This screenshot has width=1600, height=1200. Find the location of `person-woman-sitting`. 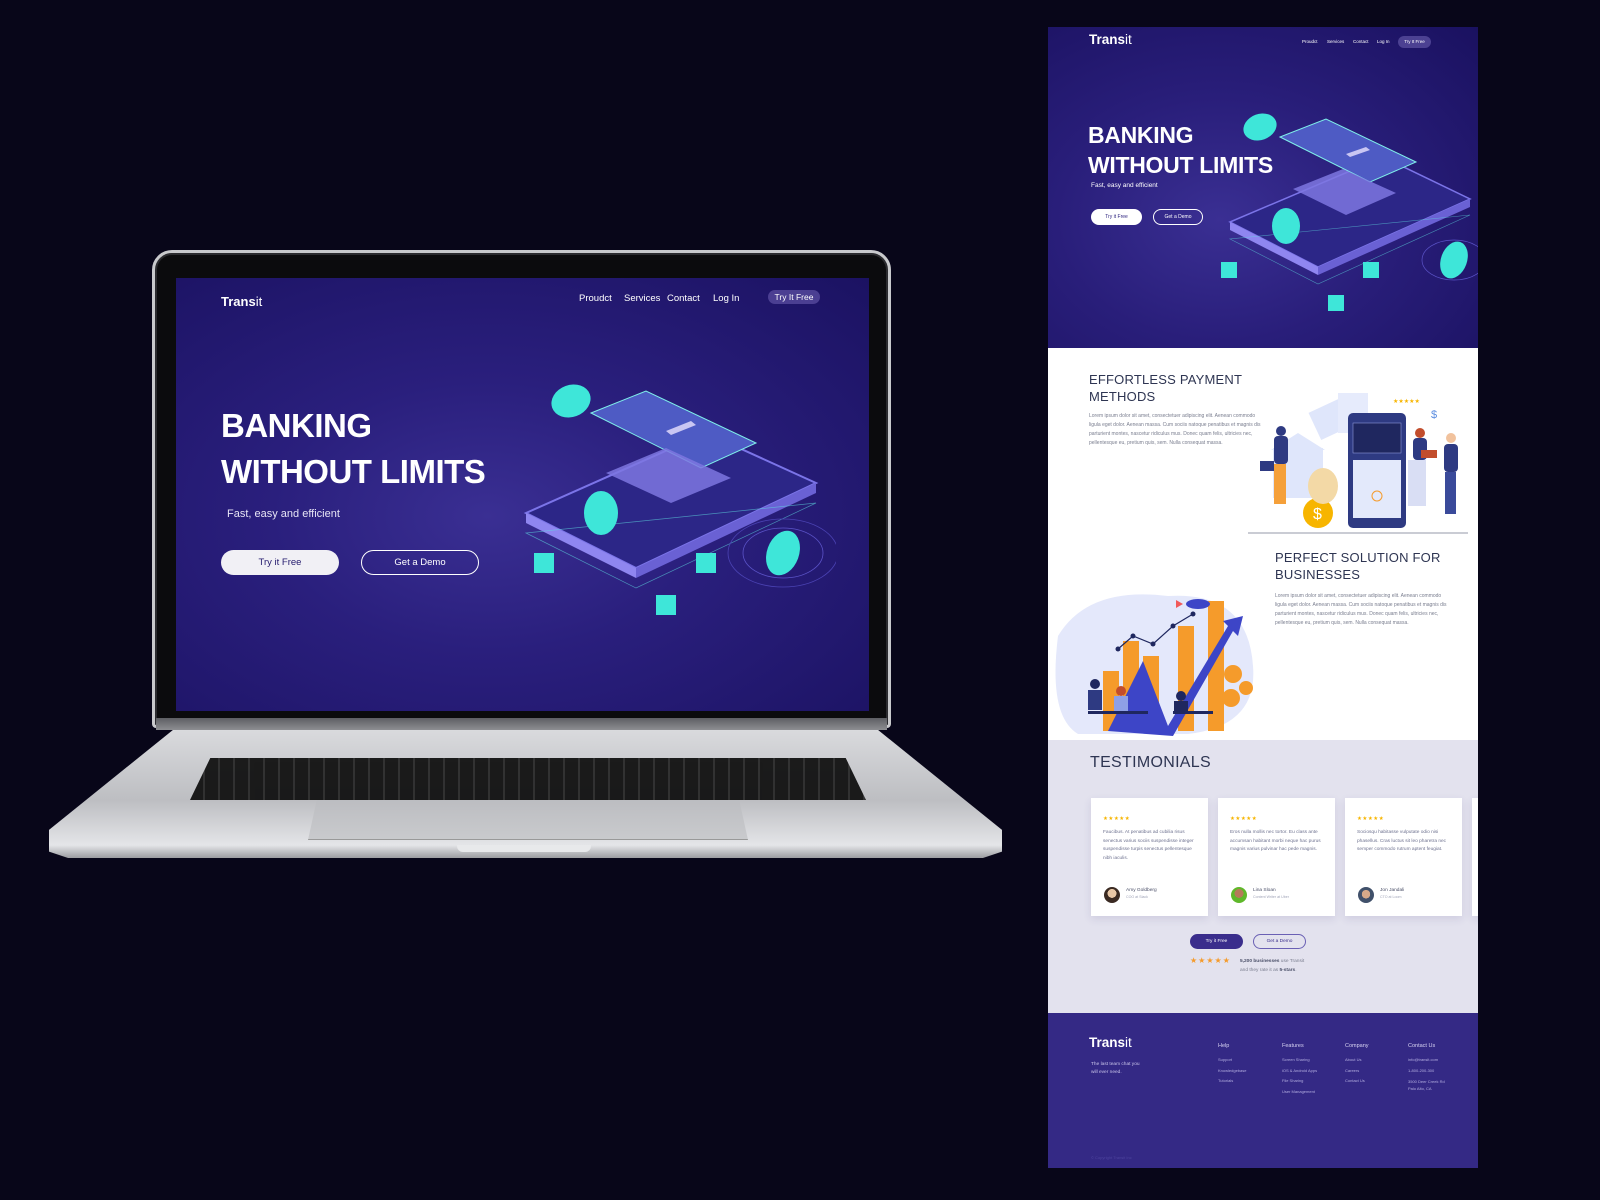

person-woman-sitting is located at coordinates (1422, 467).